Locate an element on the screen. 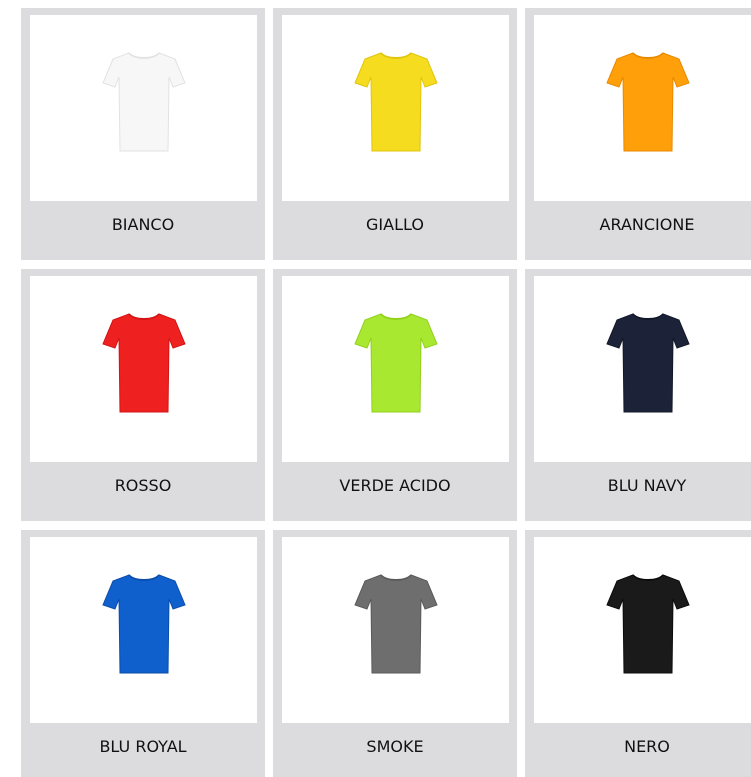  swatch-label: SMOKE is located at coordinates (395, 746).